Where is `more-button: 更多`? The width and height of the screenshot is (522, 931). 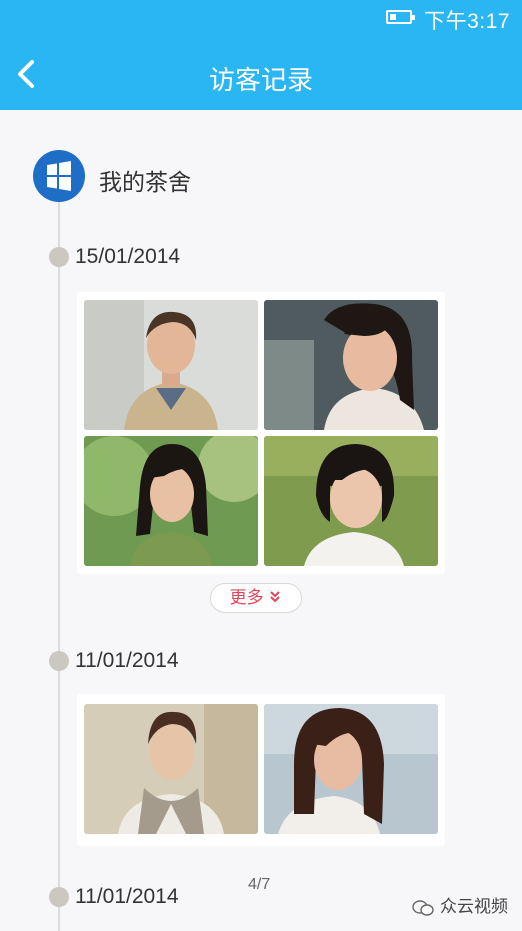
more-button: 更多 is located at coordinates (256, 598).